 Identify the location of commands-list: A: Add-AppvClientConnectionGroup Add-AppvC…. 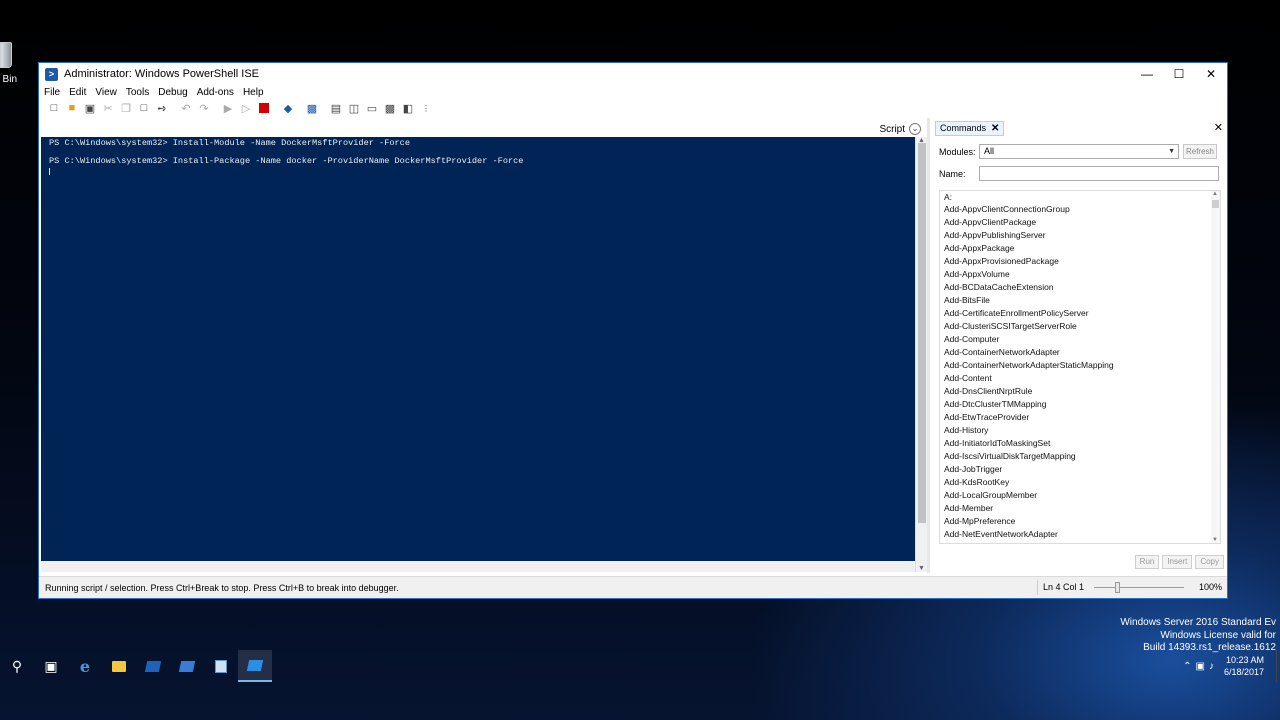
(1080, 367).